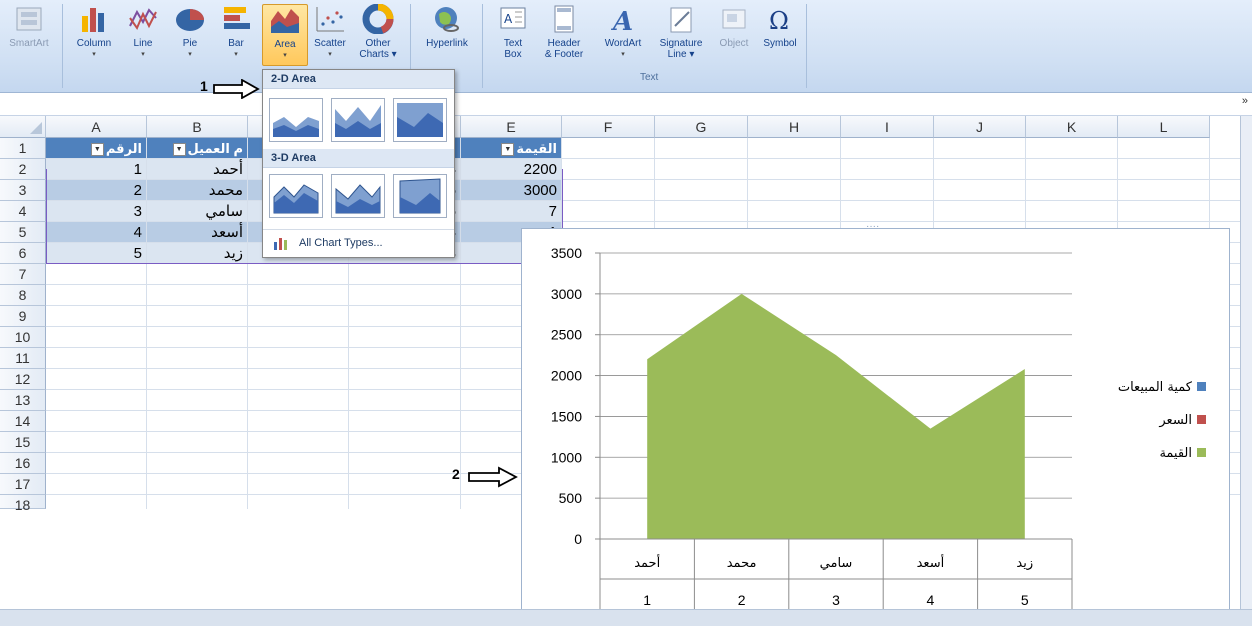 The width and height of the screenshot is (1252, 626). I want to click on y-tick-label: 3000, so click(566, 294).